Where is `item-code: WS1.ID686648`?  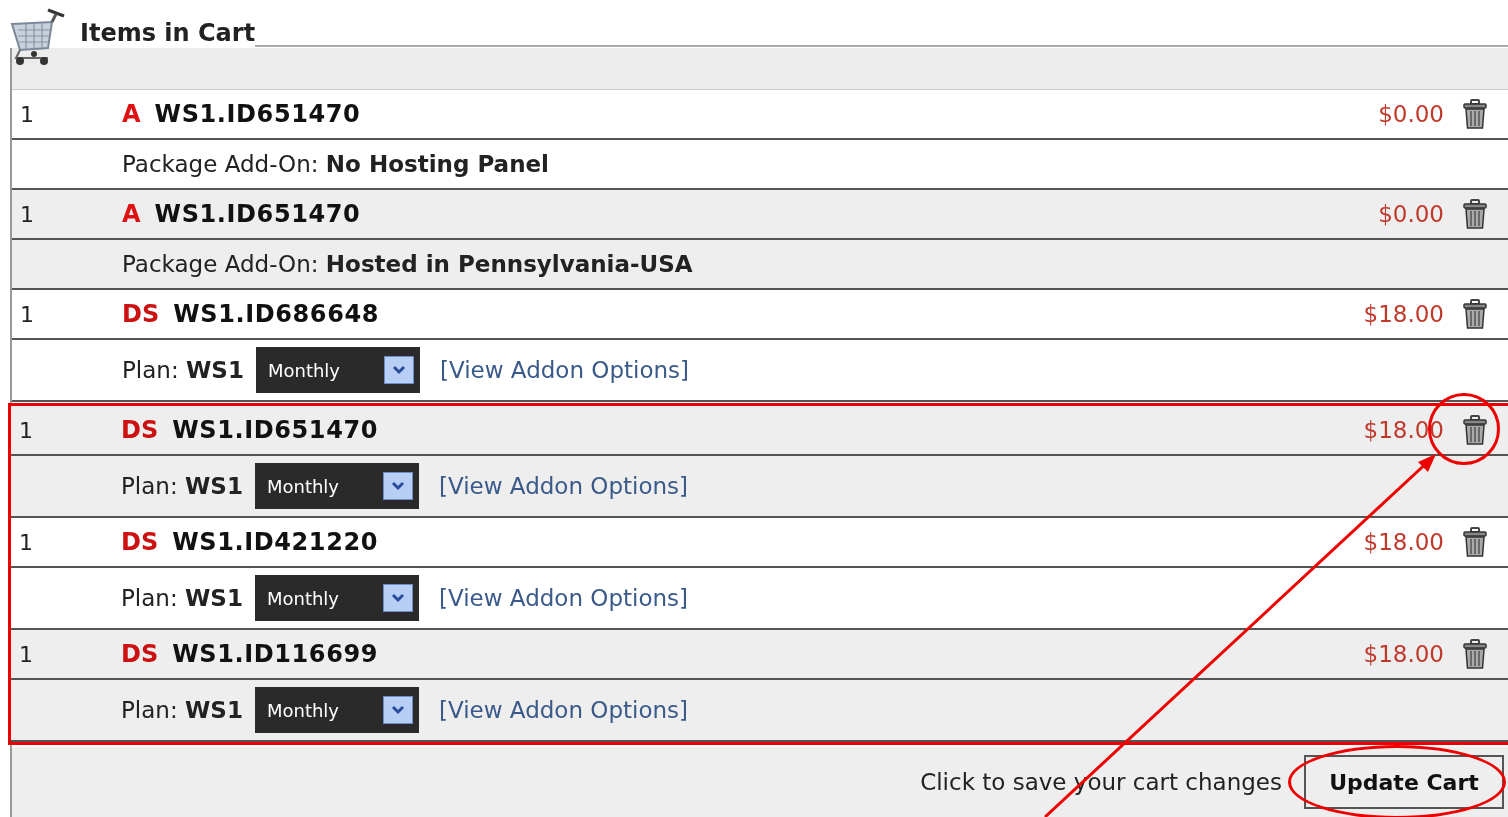
item-code: WS1.ID686648 is located at coordinates (276, 314).